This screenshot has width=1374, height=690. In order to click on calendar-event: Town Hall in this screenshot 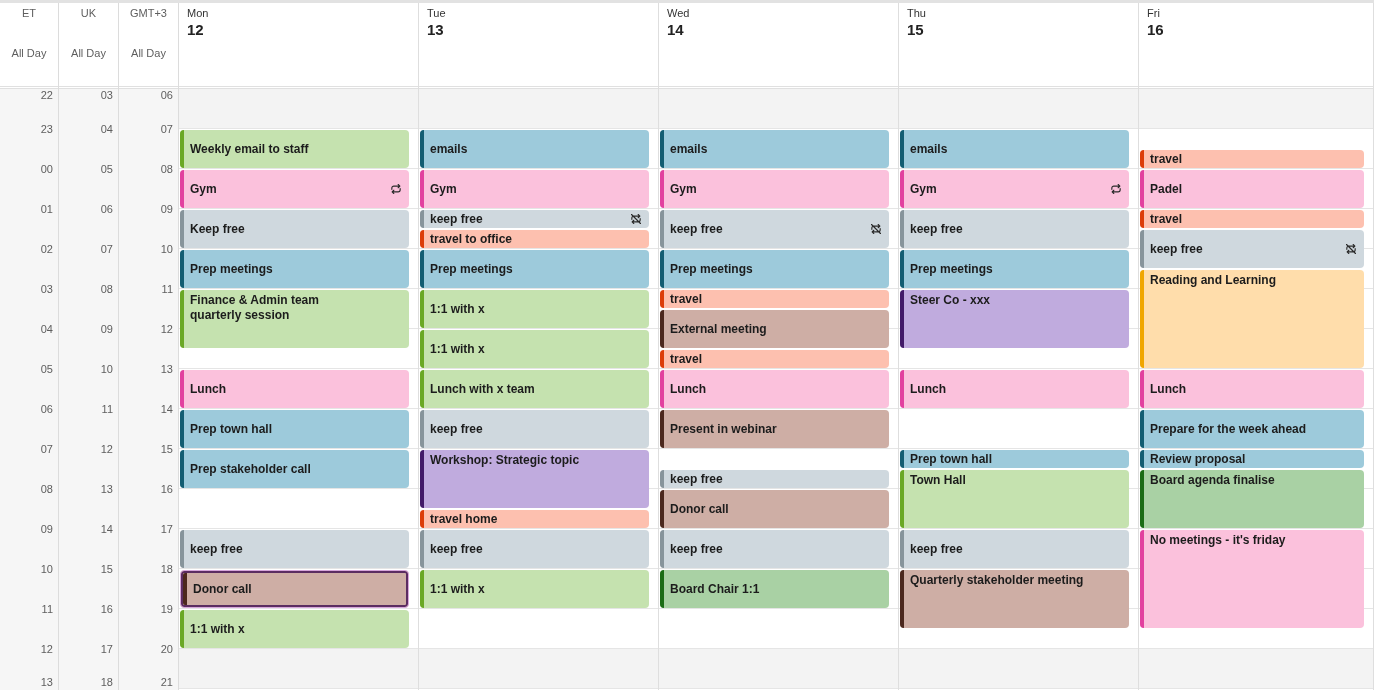, I will do `click(1014, 499)`.